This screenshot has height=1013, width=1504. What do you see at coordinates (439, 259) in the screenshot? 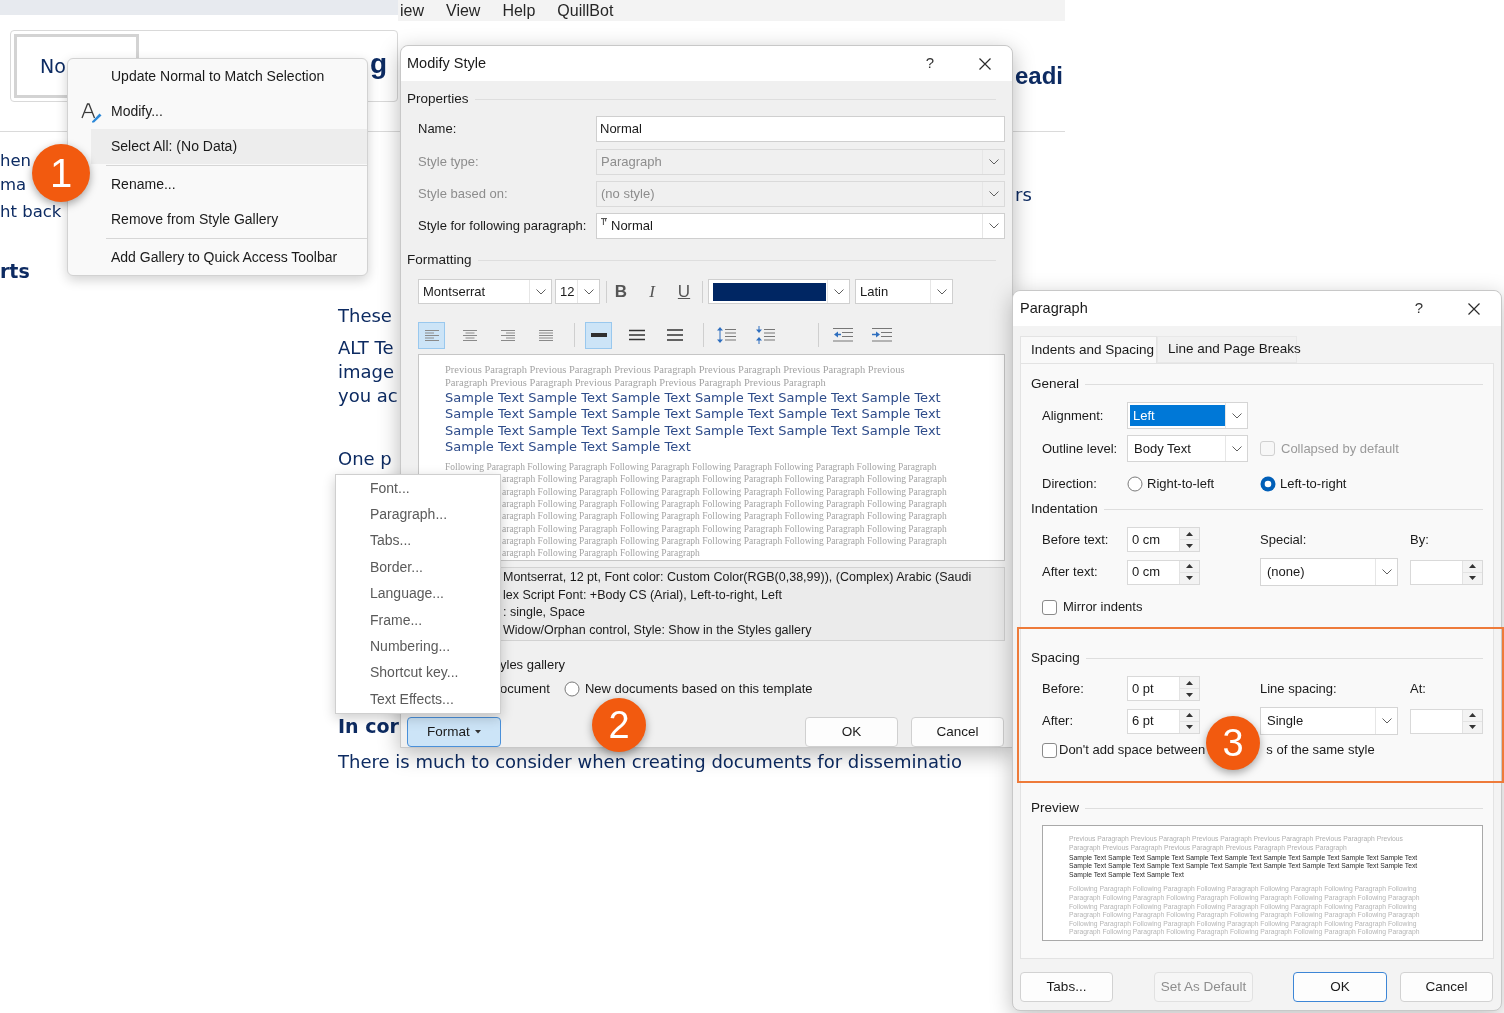
I see `section-heading: Formatting` at bounding box center [439, 259].